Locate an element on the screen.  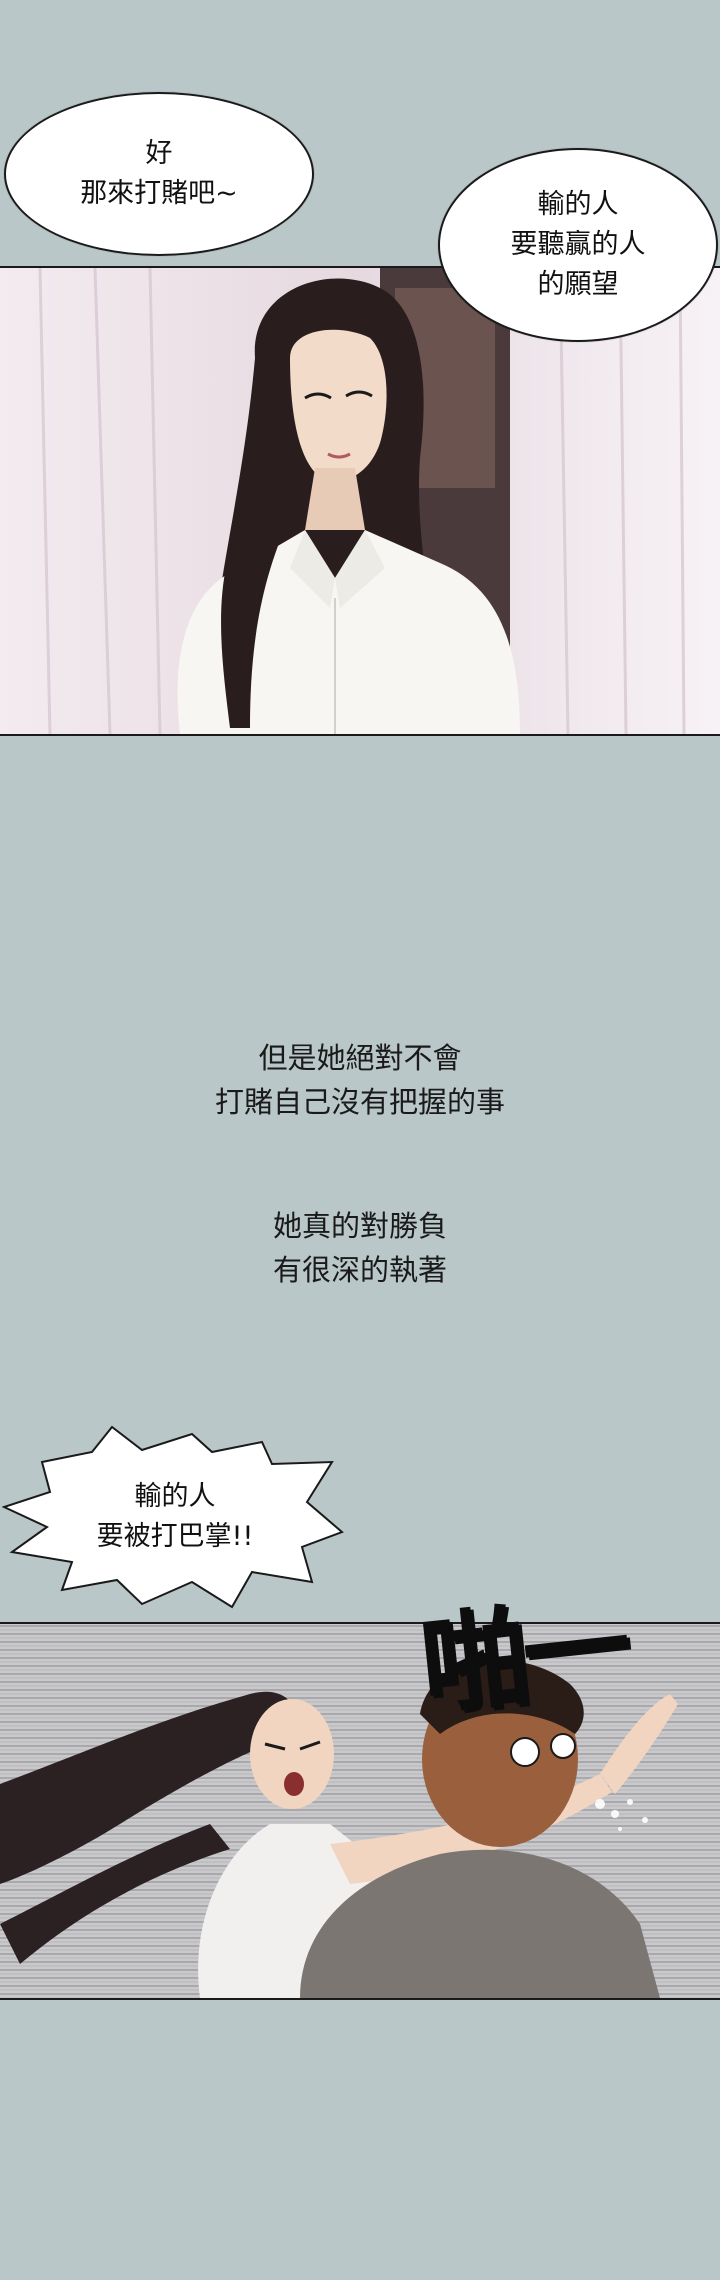
speech-text-loser-obeys: 輸的人 要聽贏的人 的願望 is located at coordinates (578, 244).